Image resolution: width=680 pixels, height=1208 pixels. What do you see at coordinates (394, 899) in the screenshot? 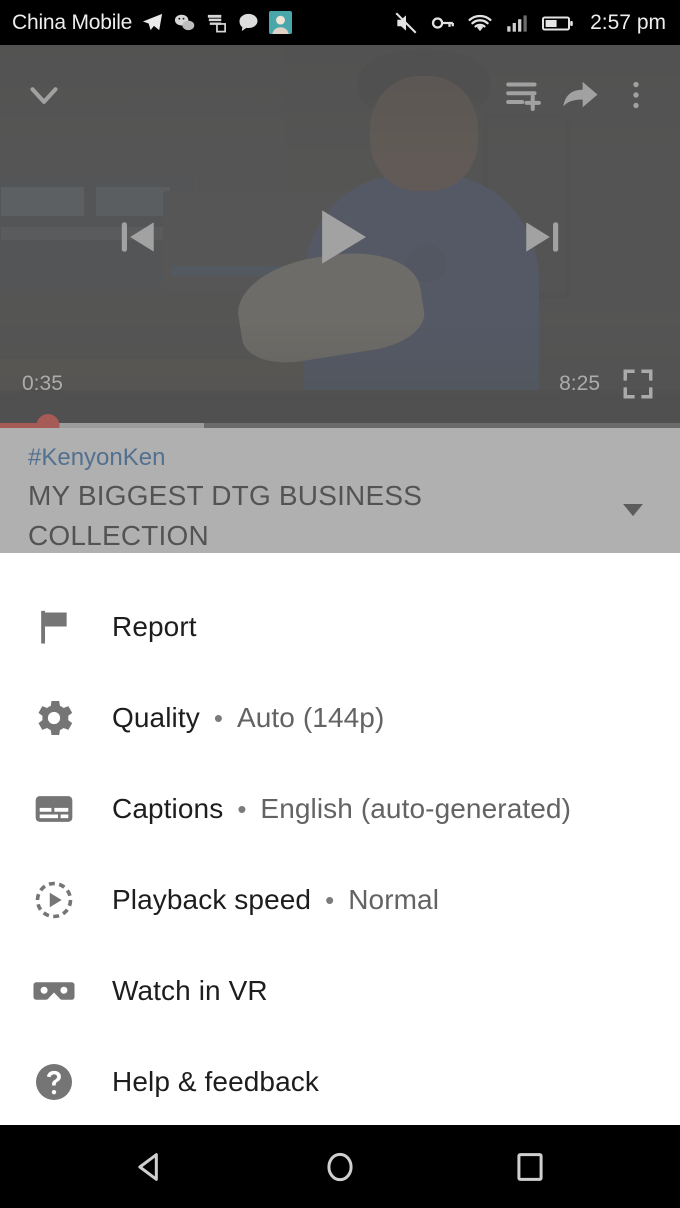
I see `menu-item-value: Normal` at bounding box center [394, 899].